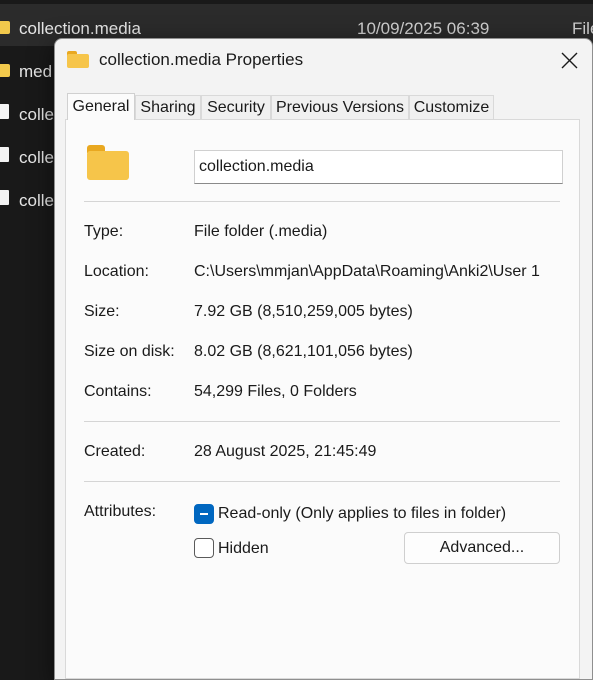 The width and height of the screenshot is (593, 680). Describe the element at coordinates (378, 167) in the screenshot. I see `folder-name-field: collection.media` at that location.